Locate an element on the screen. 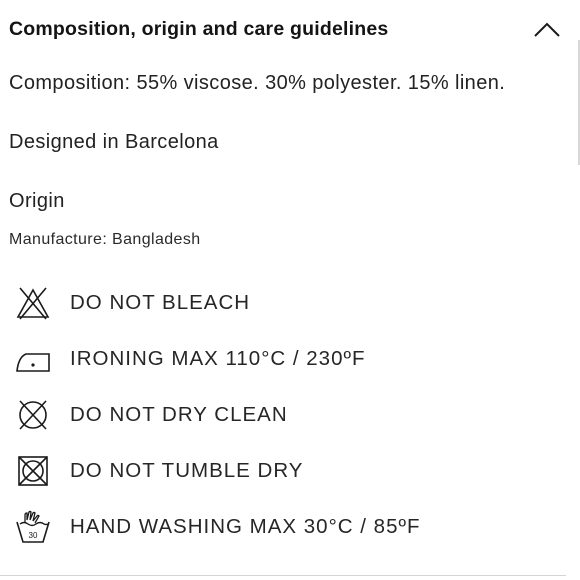 This screenshot has height=580, width=580. svg-text: 30 is located at coordinates (33, 535).